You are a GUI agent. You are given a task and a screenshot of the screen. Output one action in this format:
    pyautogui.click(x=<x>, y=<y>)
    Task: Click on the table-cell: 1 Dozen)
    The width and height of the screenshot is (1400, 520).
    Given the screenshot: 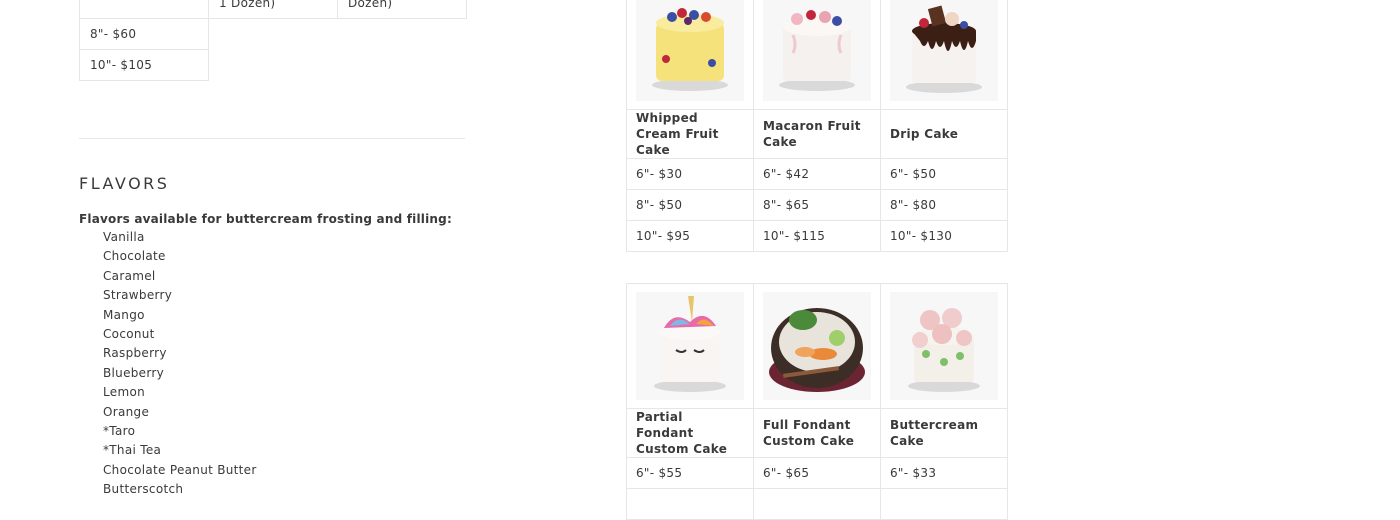 What is the action you would take?
    pyautogui.click(x=273, y=9)
    